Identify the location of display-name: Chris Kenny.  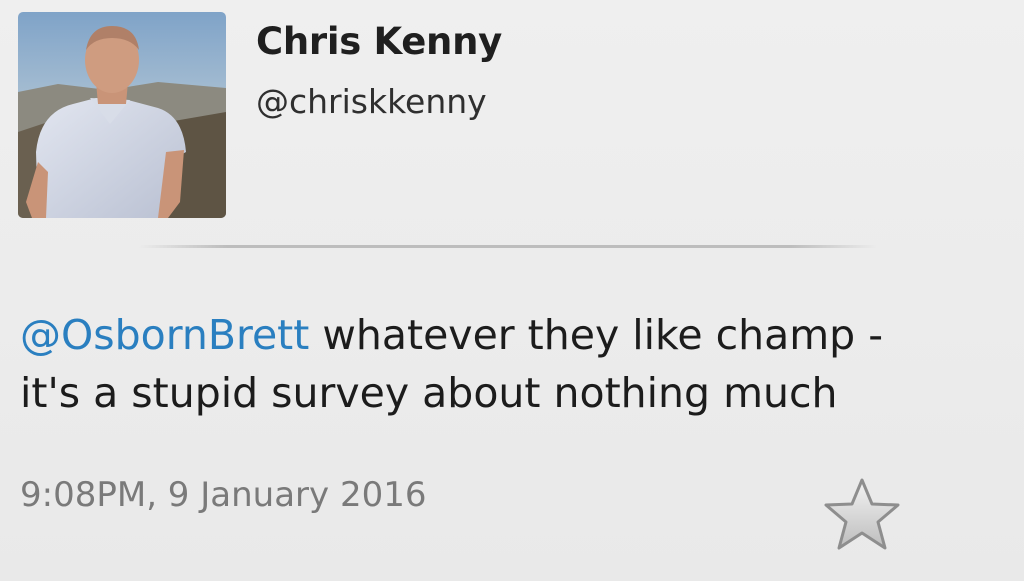
(379, 41).